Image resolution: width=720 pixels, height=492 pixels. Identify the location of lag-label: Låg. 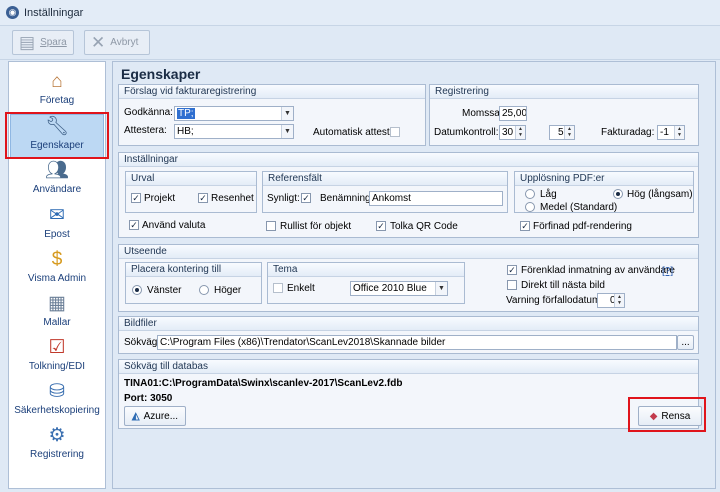
(548, 194).